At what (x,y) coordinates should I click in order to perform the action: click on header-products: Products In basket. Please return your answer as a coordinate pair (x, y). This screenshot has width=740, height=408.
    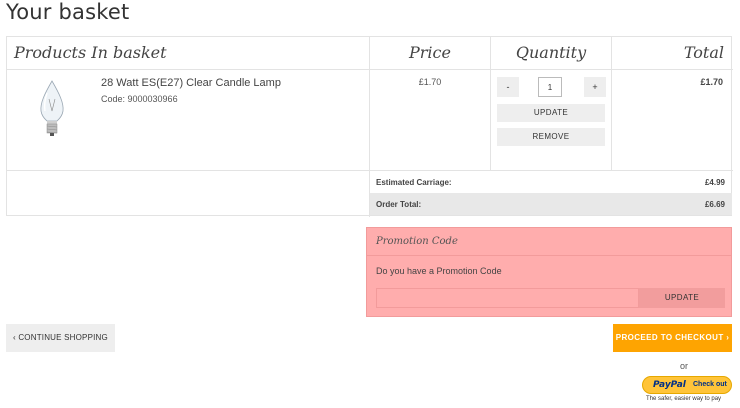
    Looking at the image, I should click on (90, 52).